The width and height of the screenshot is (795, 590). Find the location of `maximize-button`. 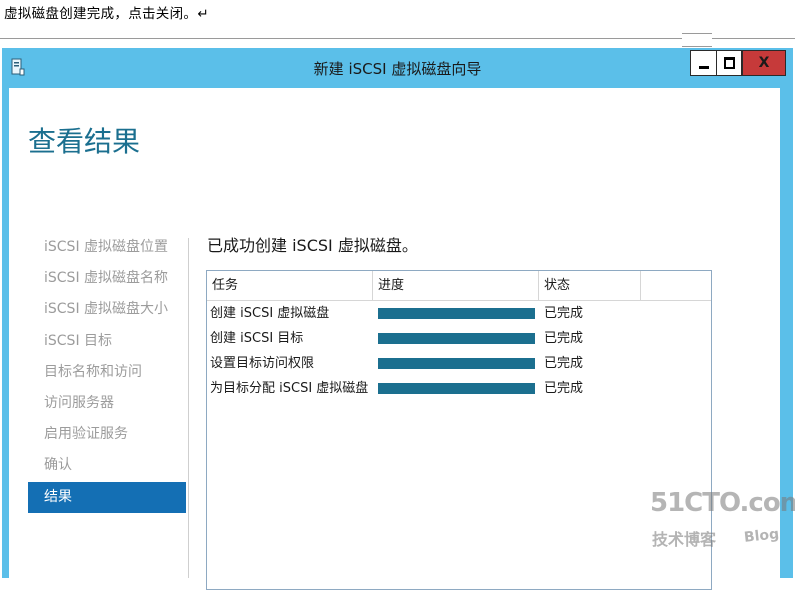

maximize-button is located at coordinates (729, 63).